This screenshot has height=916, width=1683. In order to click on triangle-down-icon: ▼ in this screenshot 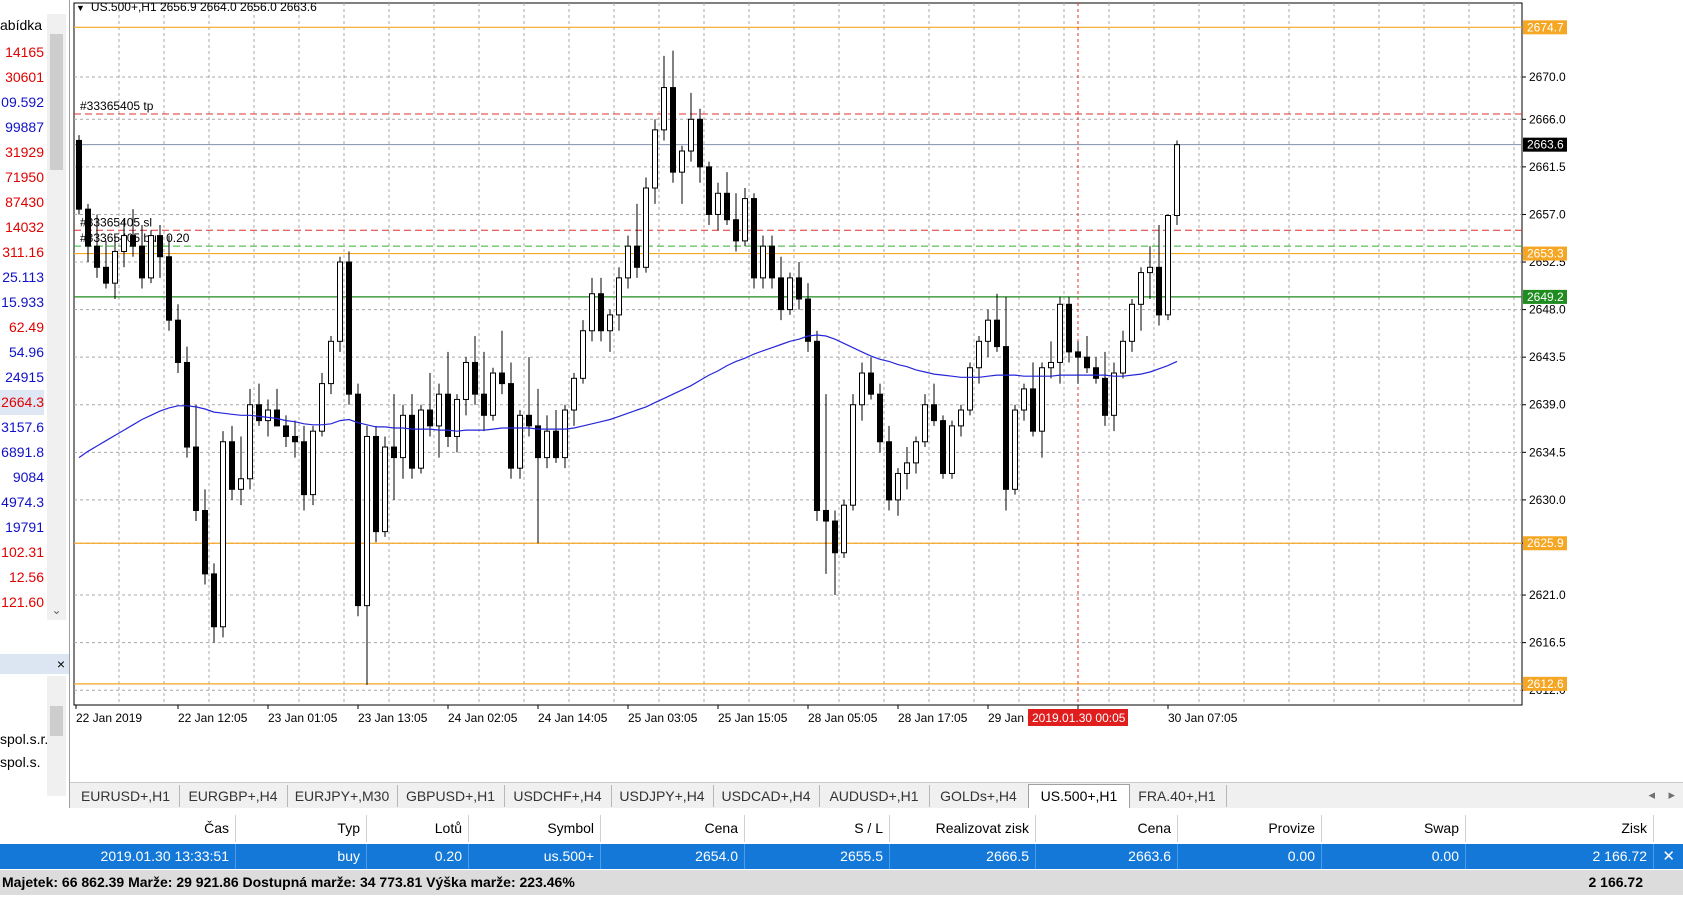, I will do `click(80, 8)`.